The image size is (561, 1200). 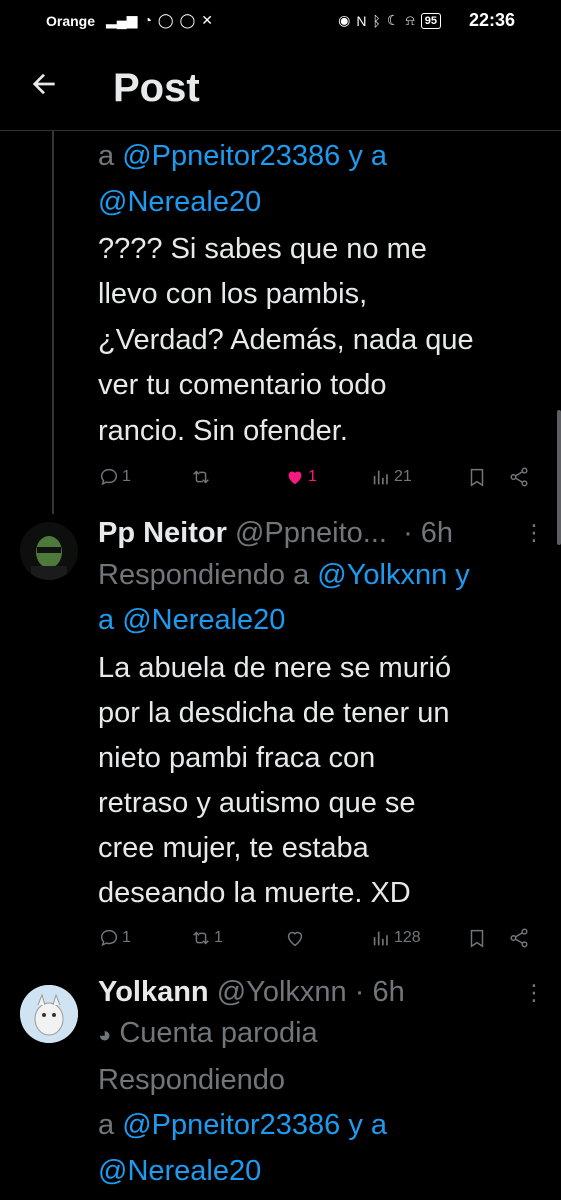 I want to click on nfc-icon: N, so click(x=361, y=20).